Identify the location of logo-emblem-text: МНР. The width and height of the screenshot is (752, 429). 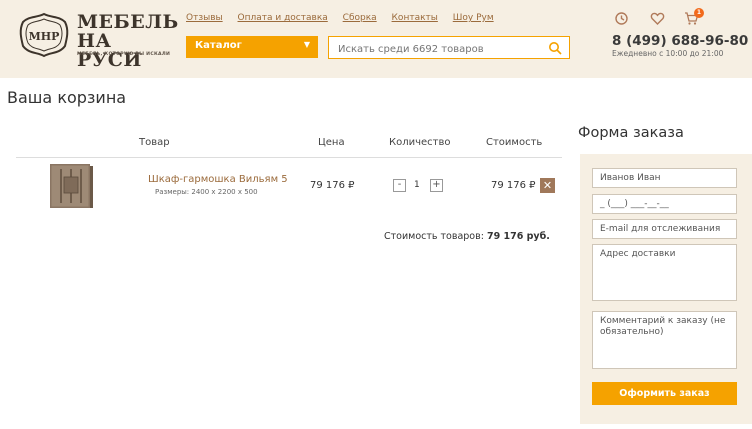
(44, 36).